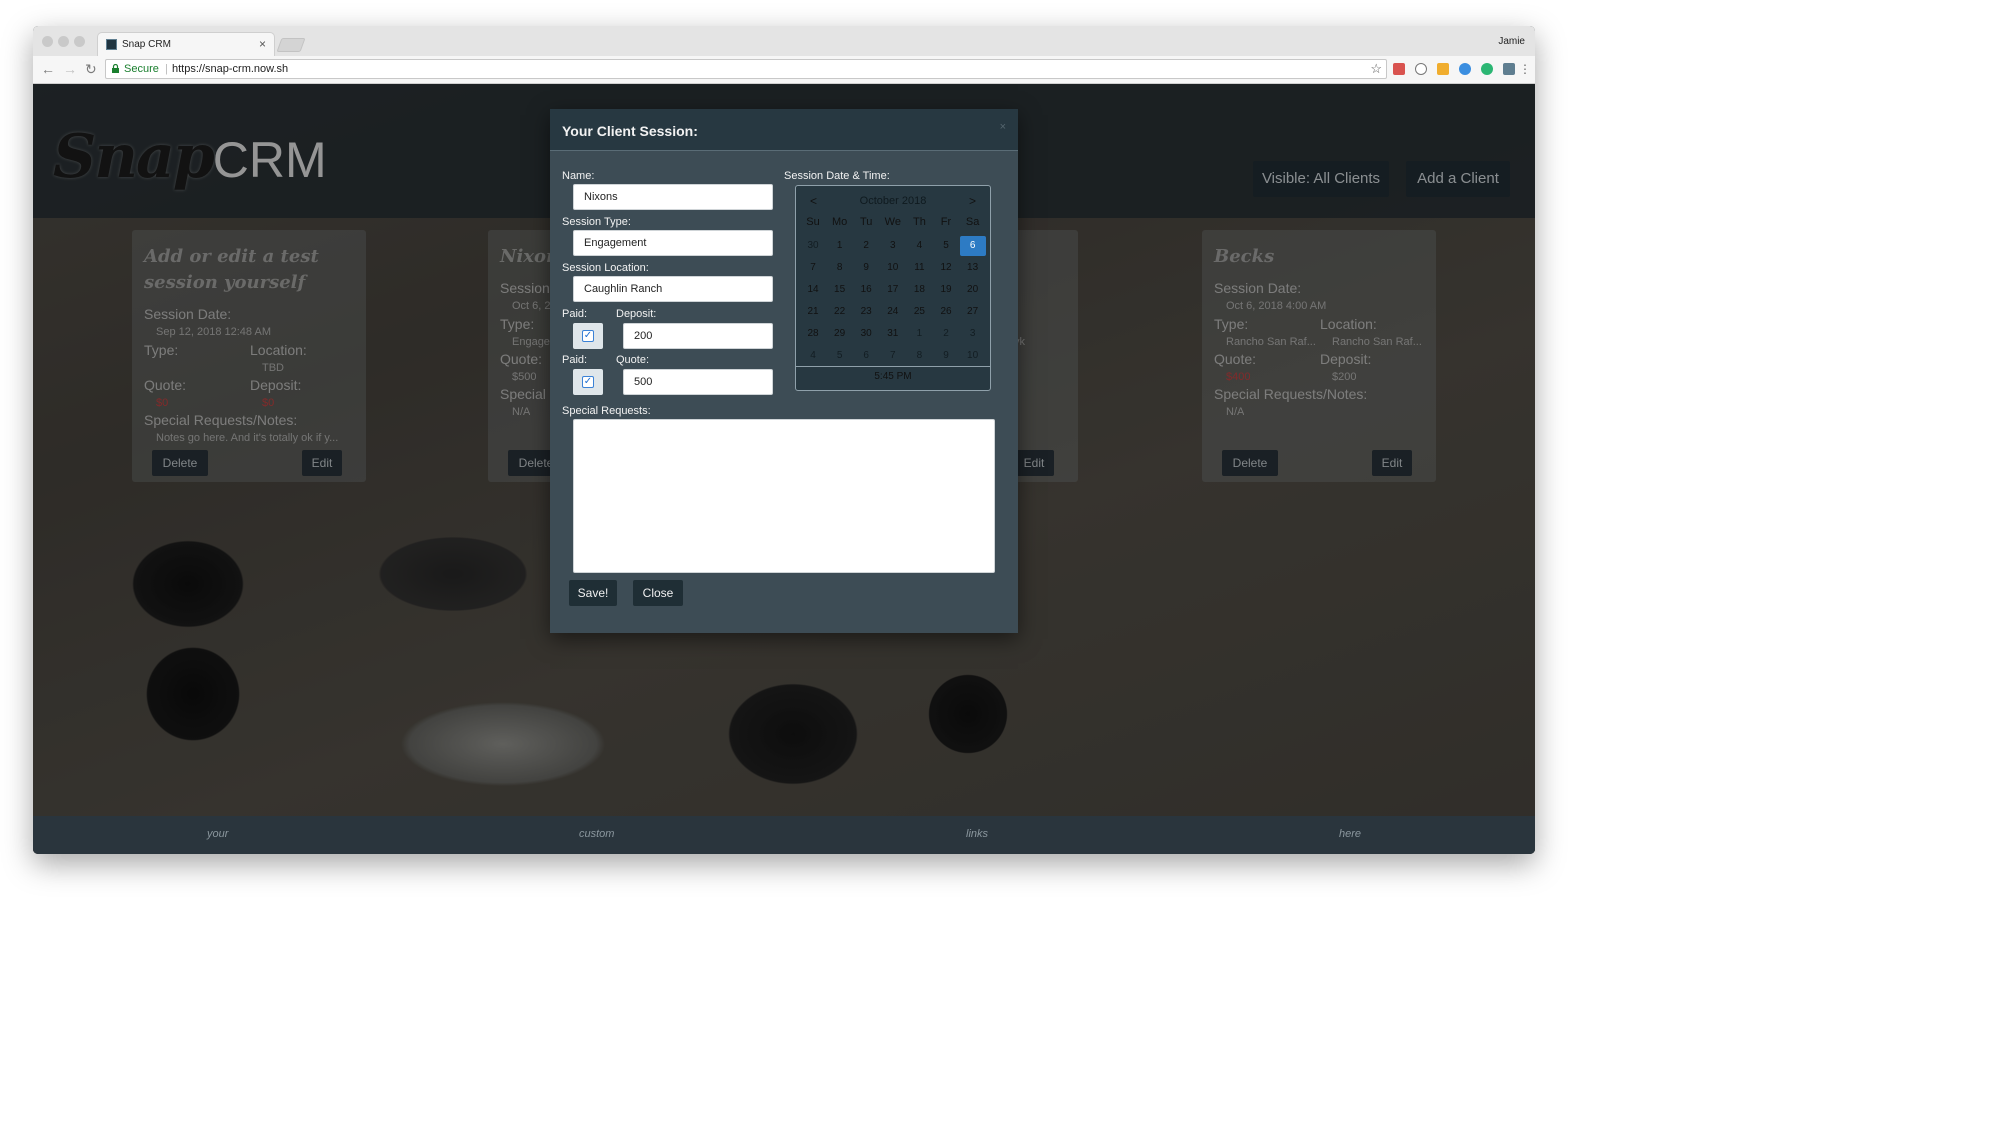  I want to click on quote-paid-checkbox-wrap: ✓, so click(588, 382).